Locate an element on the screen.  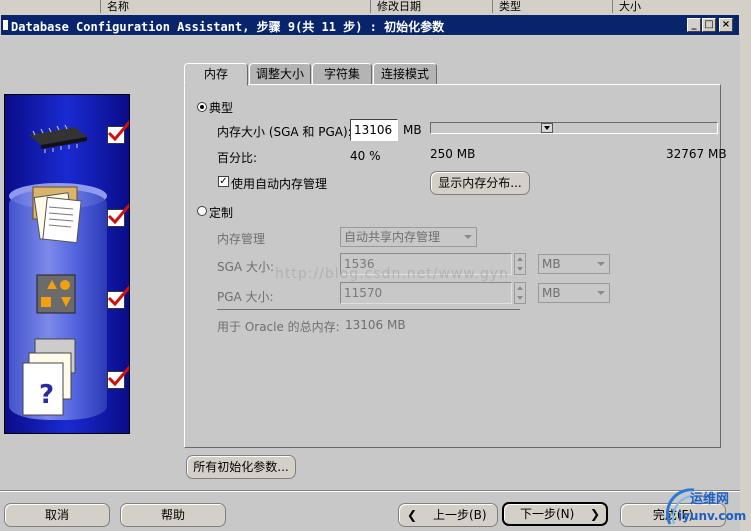
maximize-button: □ is located at coordinates (709, 25).